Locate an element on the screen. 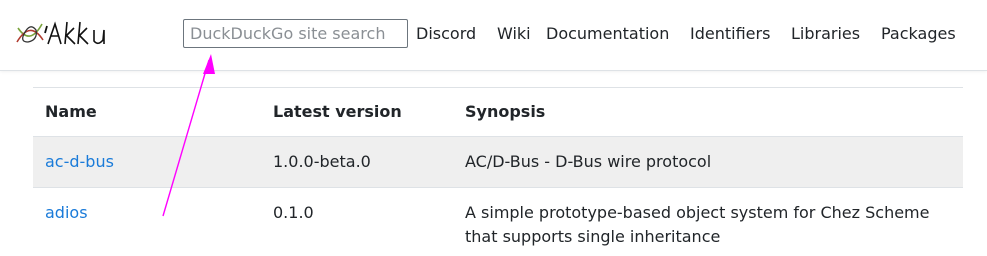  package-version: 1.0.0-beta.0 is located at coordinates (322, 161).